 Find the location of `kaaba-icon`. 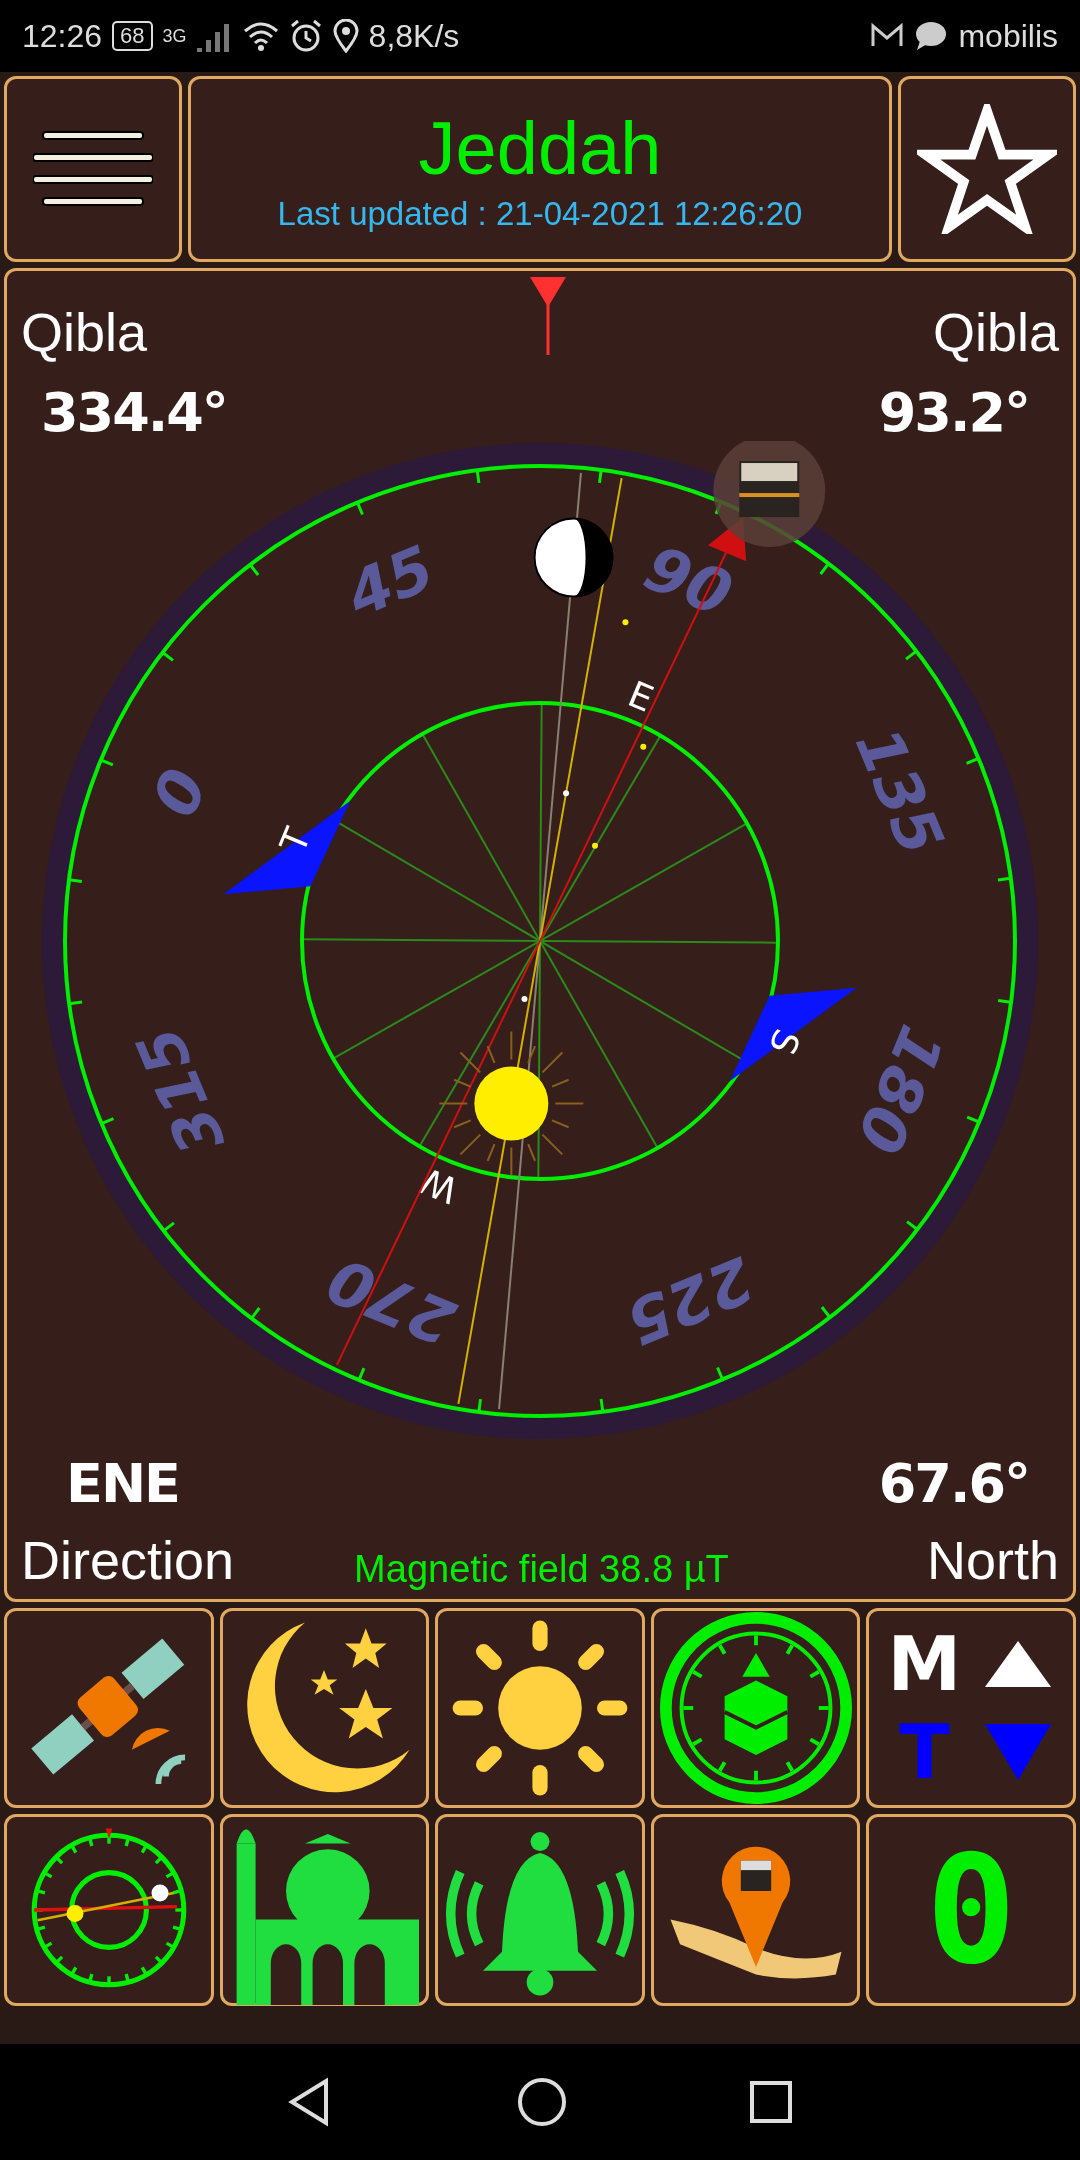

kaaba-icon is located at coordinates (769, 494).